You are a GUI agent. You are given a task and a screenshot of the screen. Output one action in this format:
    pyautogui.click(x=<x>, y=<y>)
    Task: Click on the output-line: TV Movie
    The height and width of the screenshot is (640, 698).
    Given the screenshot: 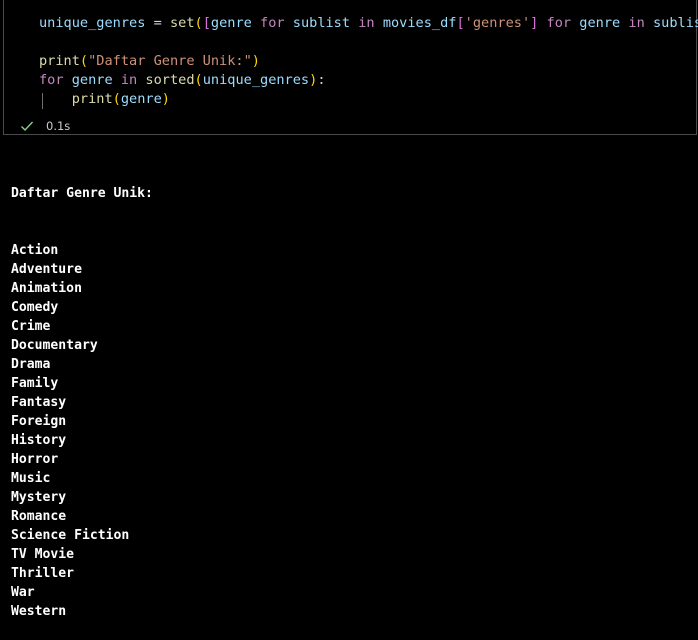 What is the action you would take?
    pyautogui.click(x=43, y=554)
    